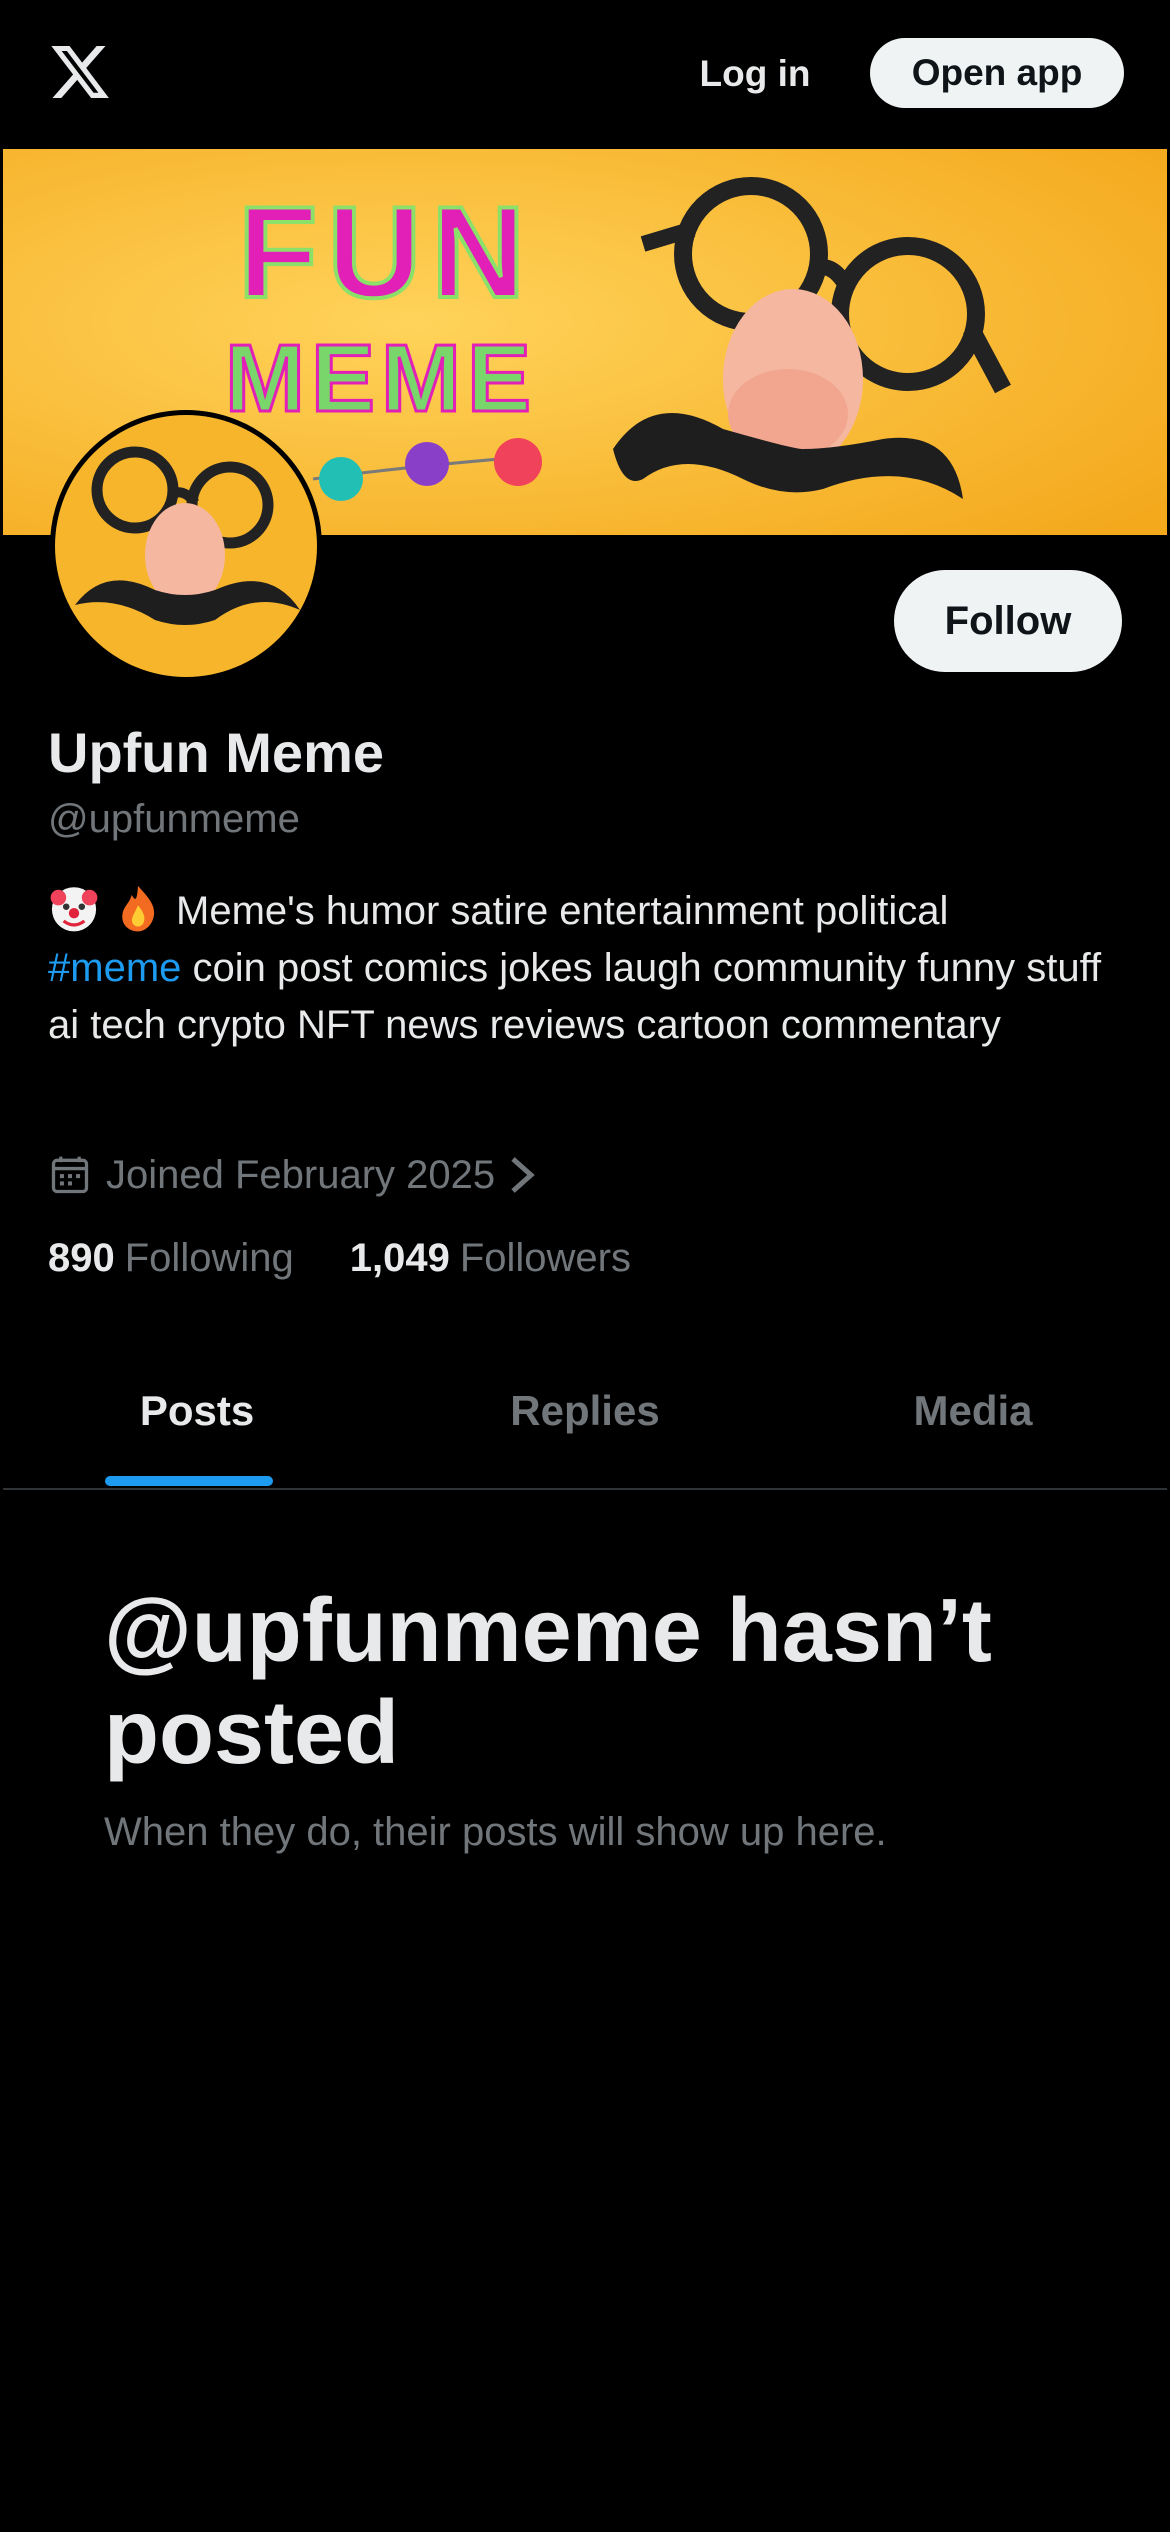  I want to click on banner-title-meme: MEME, so click(381, 378).